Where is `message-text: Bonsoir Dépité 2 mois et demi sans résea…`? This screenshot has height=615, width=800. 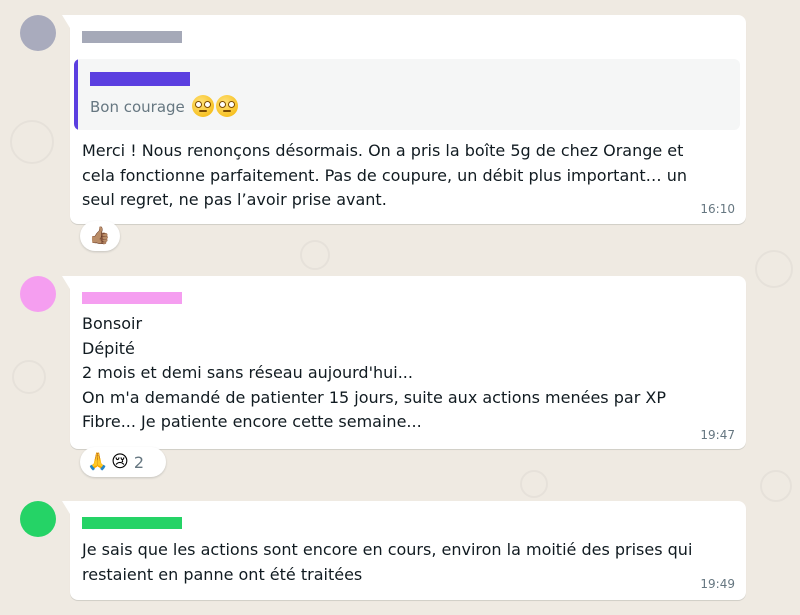 message-text: Bonsoir Dépité 2 mois et demi sans résea… is located at coordinates (374, 372).